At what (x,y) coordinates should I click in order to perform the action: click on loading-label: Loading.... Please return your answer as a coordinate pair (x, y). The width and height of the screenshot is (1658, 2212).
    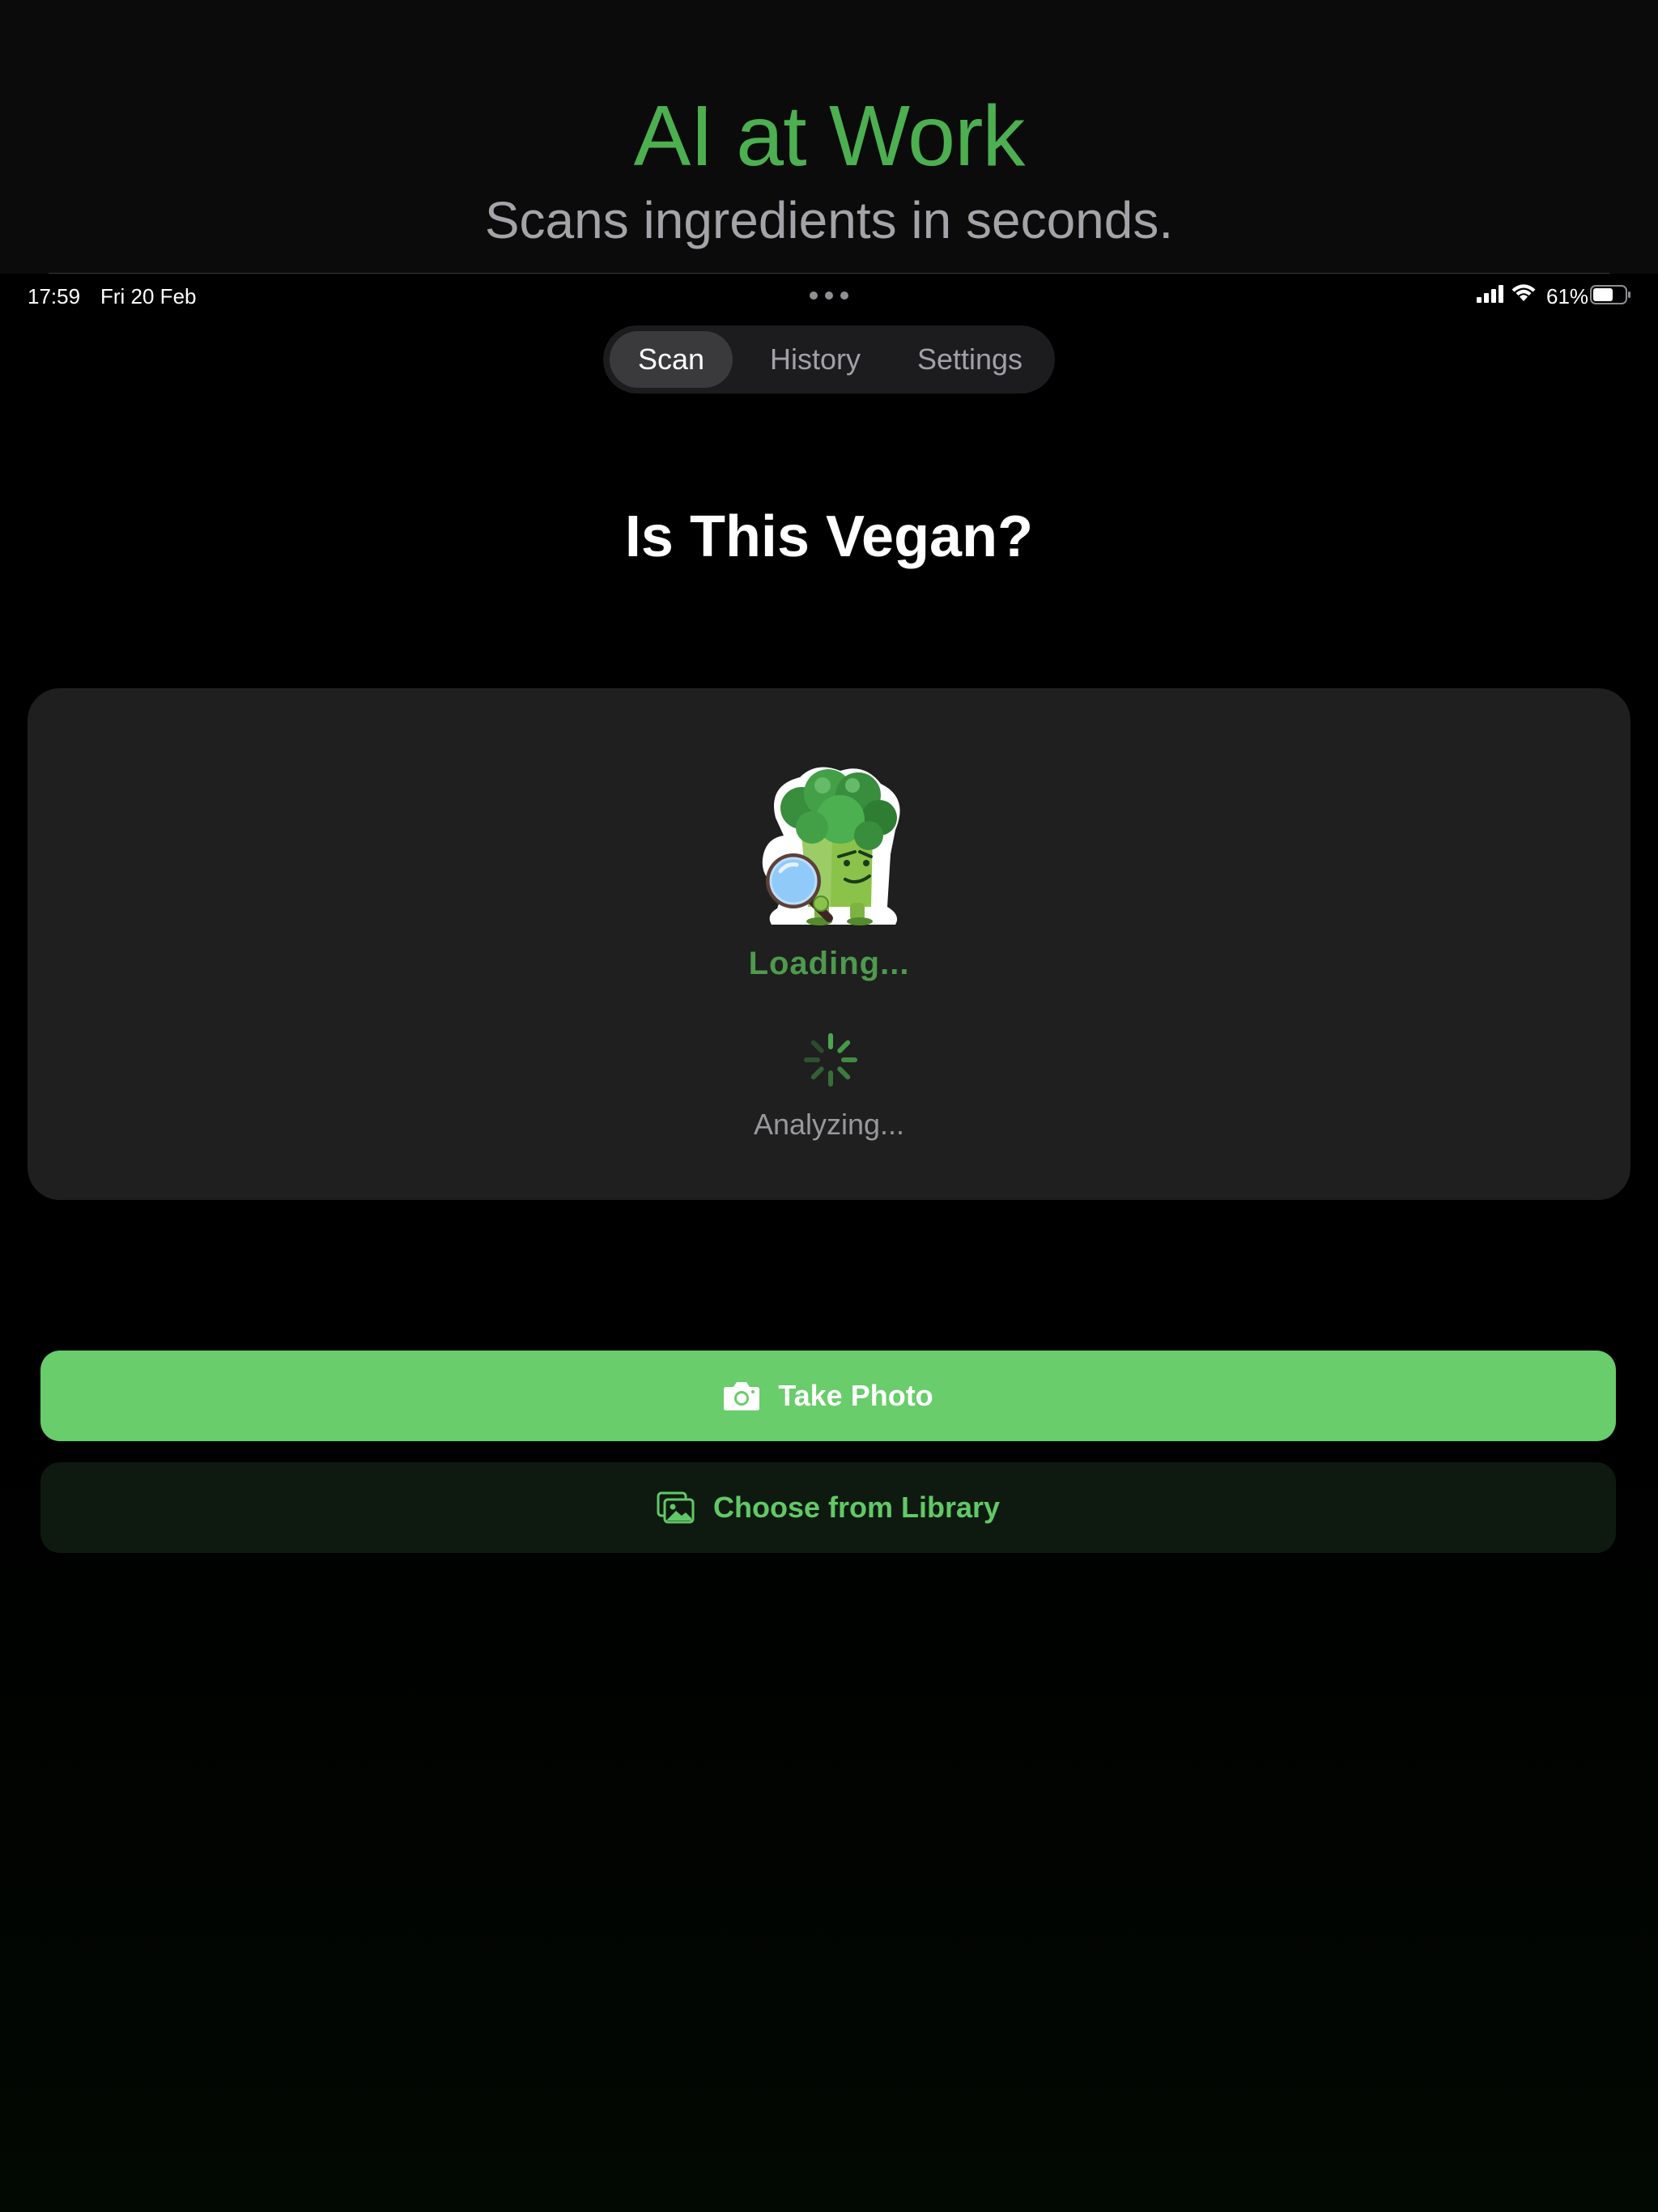
    Looking at the image, I should click on (829, 964).